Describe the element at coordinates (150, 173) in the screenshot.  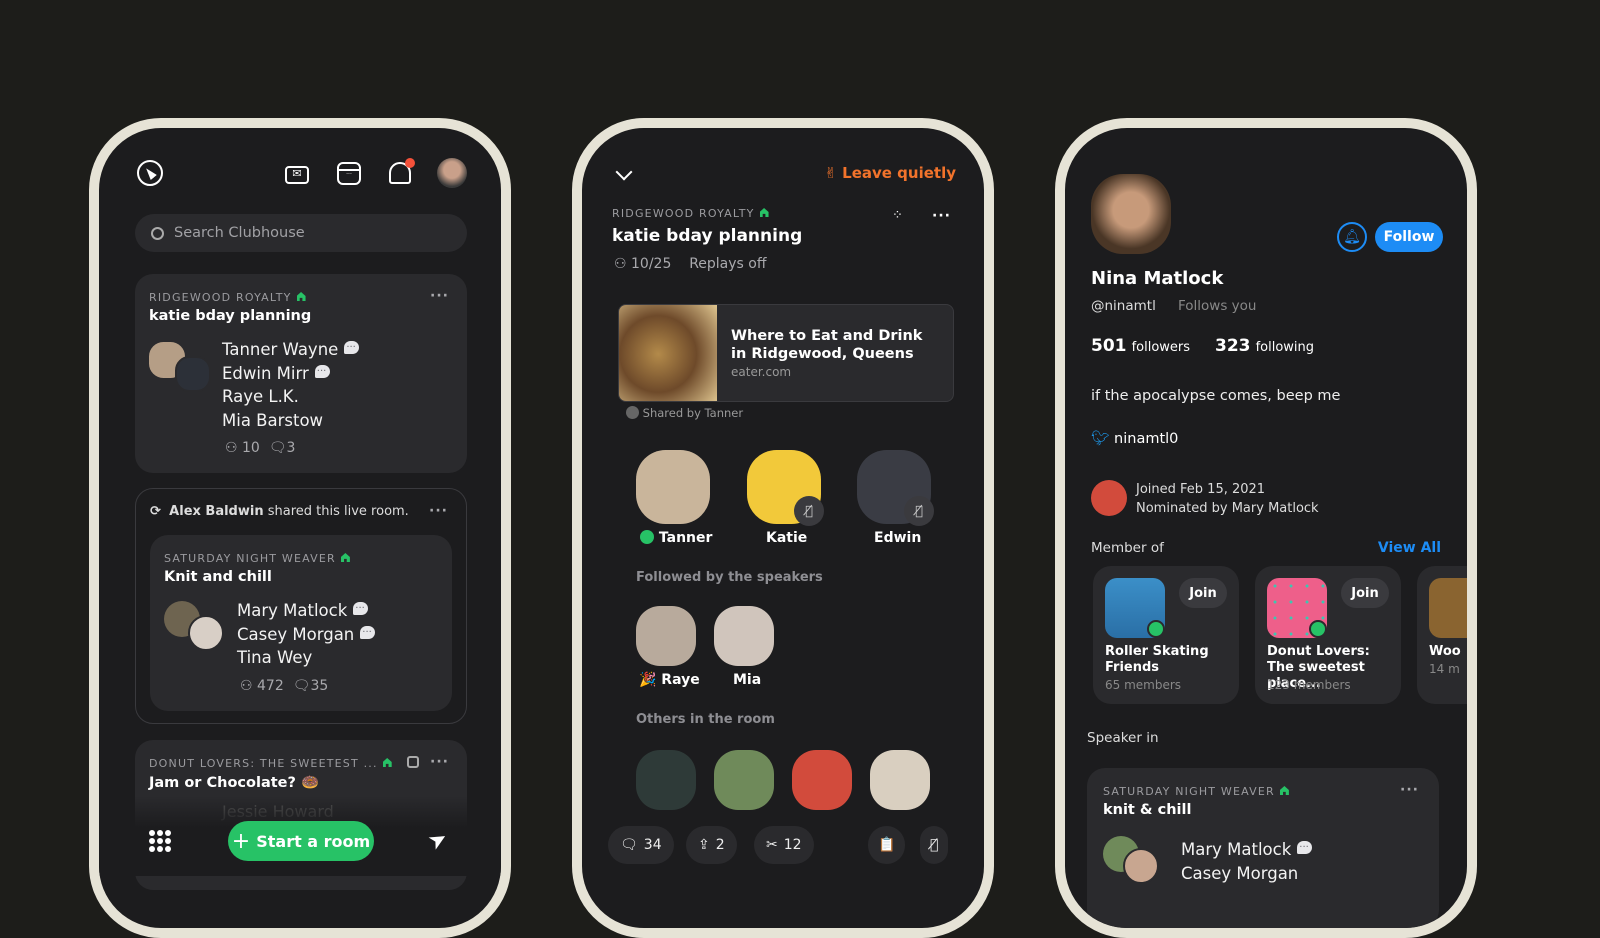
I see `explore-icon` at that location.